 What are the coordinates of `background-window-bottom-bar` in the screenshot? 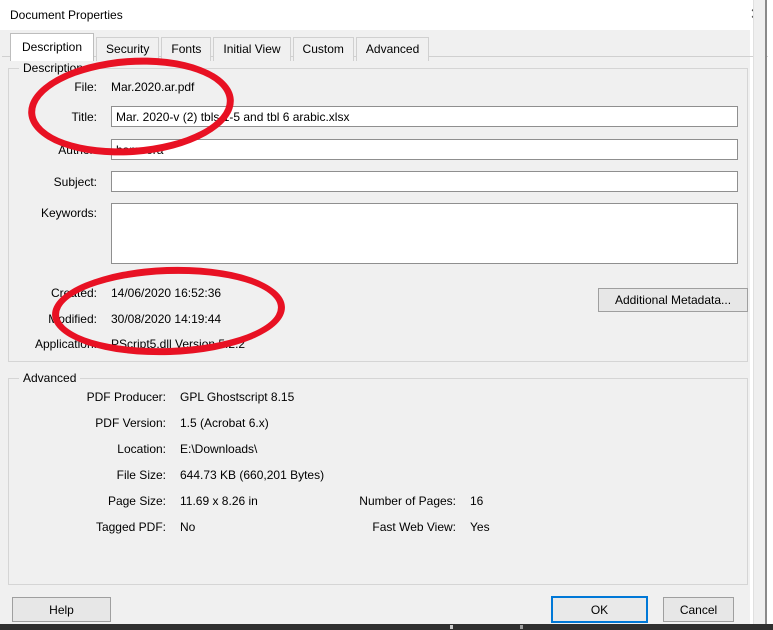 It's located at (386, 627).